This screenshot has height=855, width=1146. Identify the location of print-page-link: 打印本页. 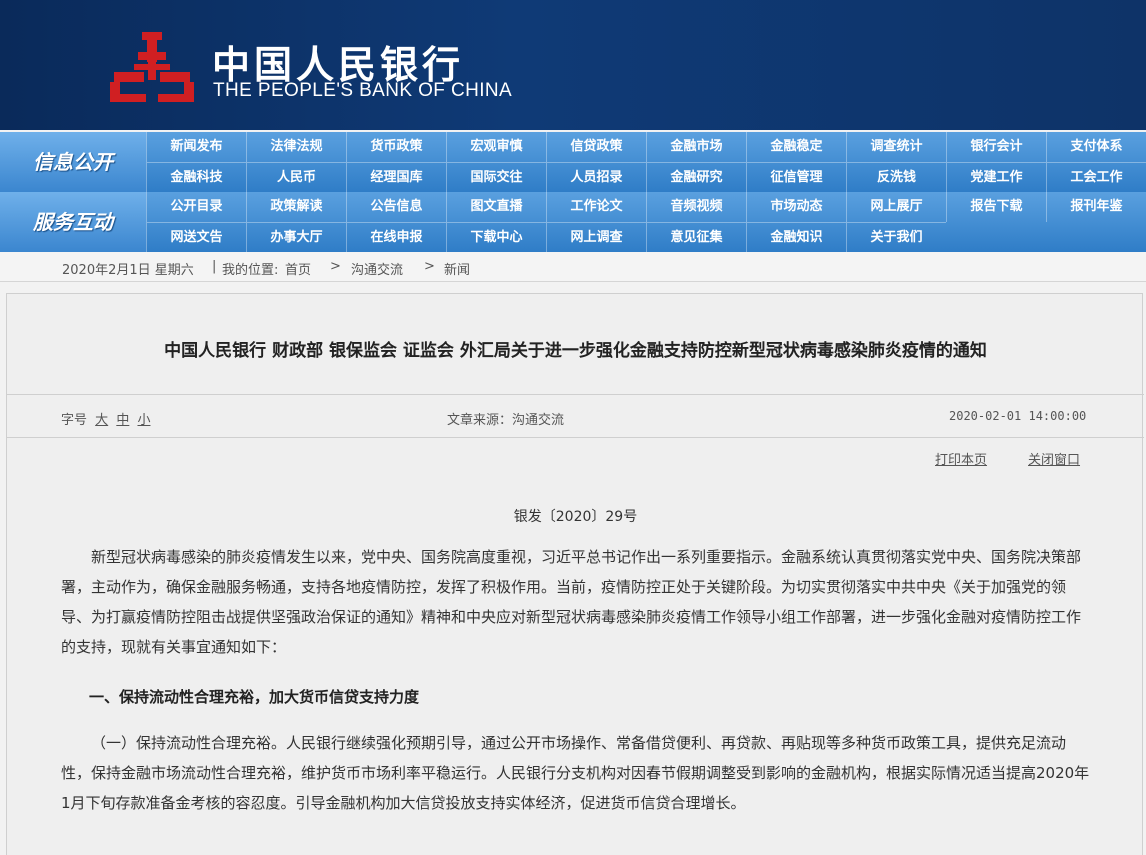
(961, 458).